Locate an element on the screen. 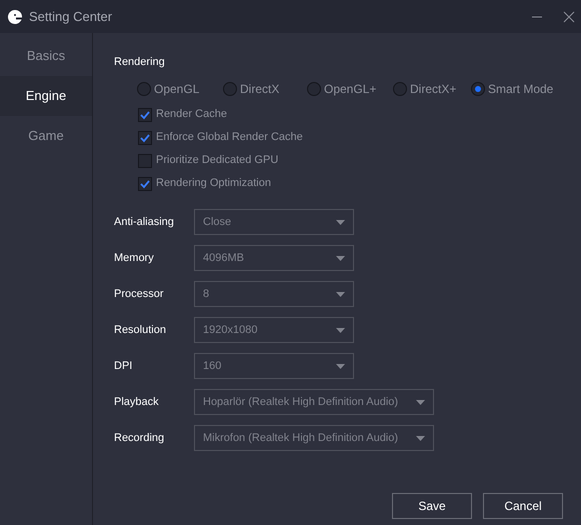 The width and height of the screenshot is (581, 525). app-logo-icon is located at coordinates (15, 16).